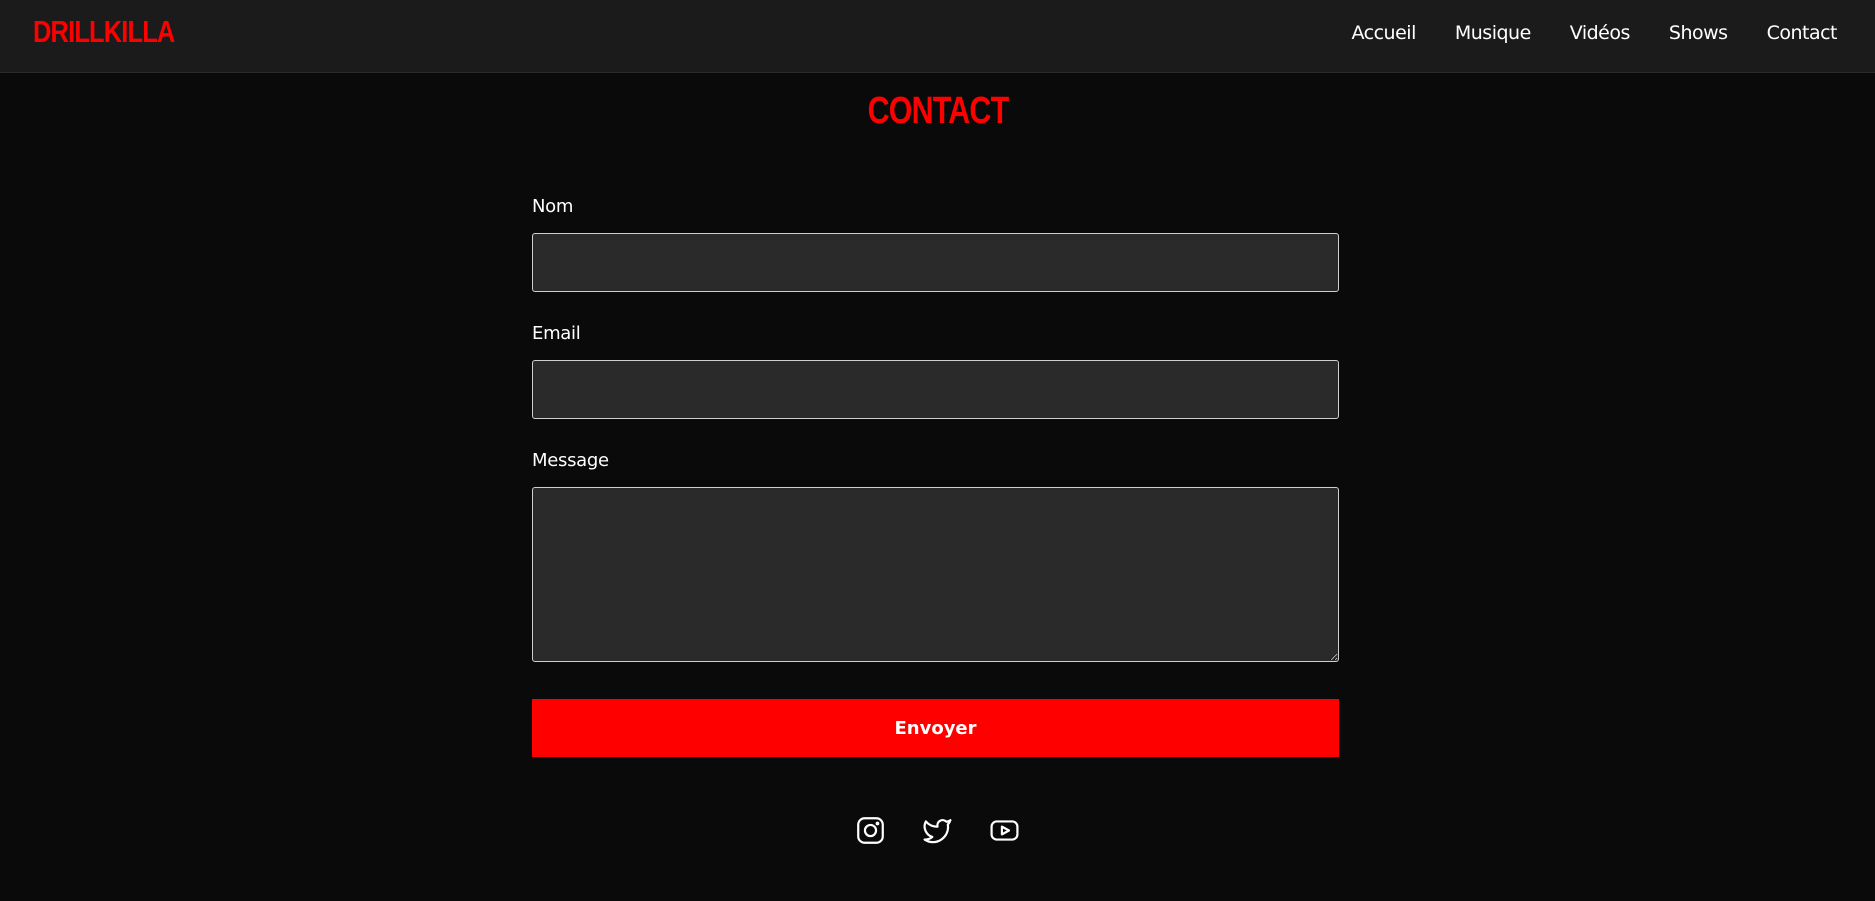 The image size is (1875, 901). Describe the element at coordinates (1802, 33) in the screenshot. I see `nav-link-contact: Contact` at that location.